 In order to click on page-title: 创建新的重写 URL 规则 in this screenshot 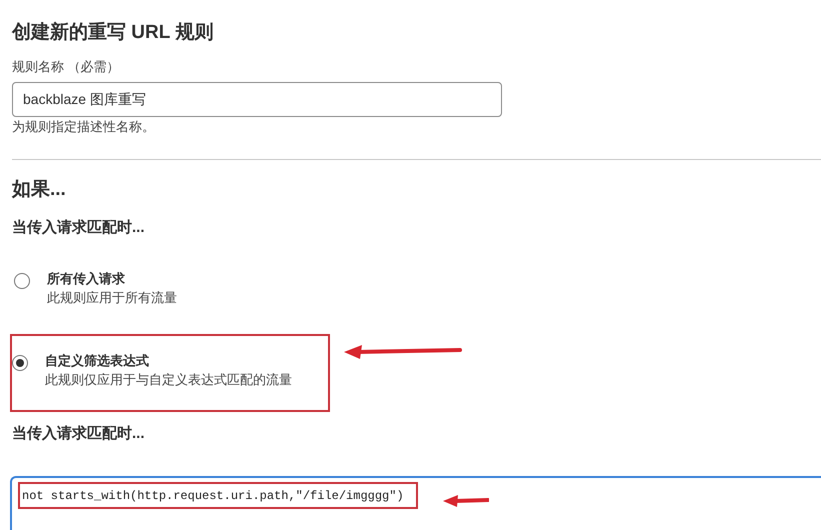, I will do `click(113, 32)`.